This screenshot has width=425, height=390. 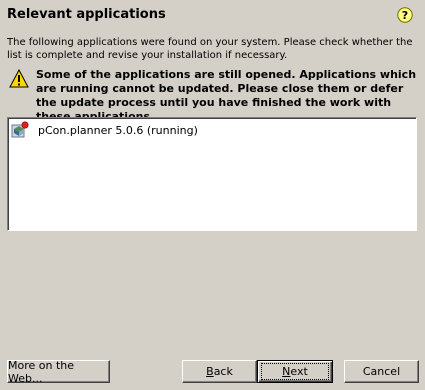 I want to click on next-button: Next, so click(x=295, y=371).